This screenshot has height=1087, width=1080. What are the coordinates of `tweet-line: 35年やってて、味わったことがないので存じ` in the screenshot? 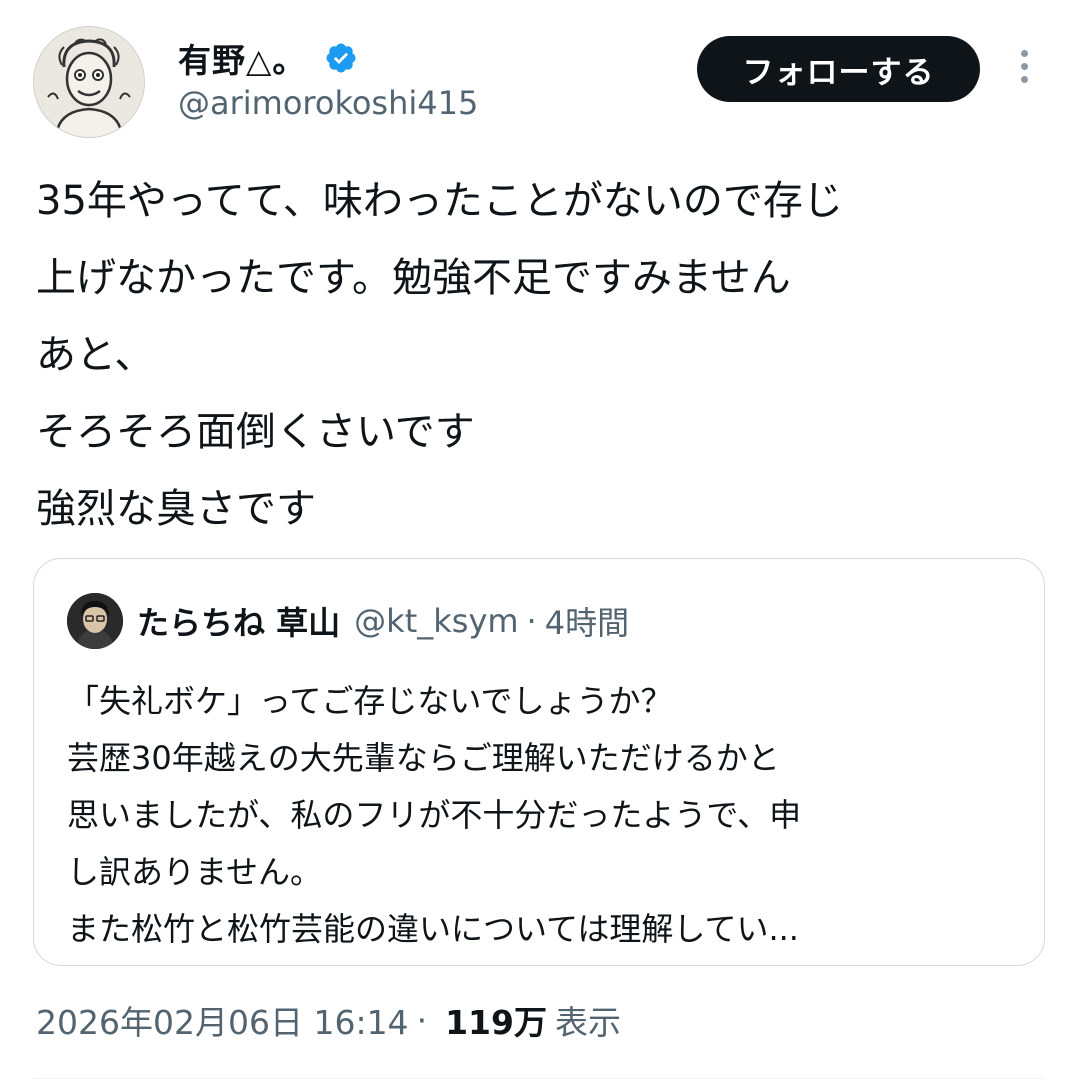 It's located at (439, 201).